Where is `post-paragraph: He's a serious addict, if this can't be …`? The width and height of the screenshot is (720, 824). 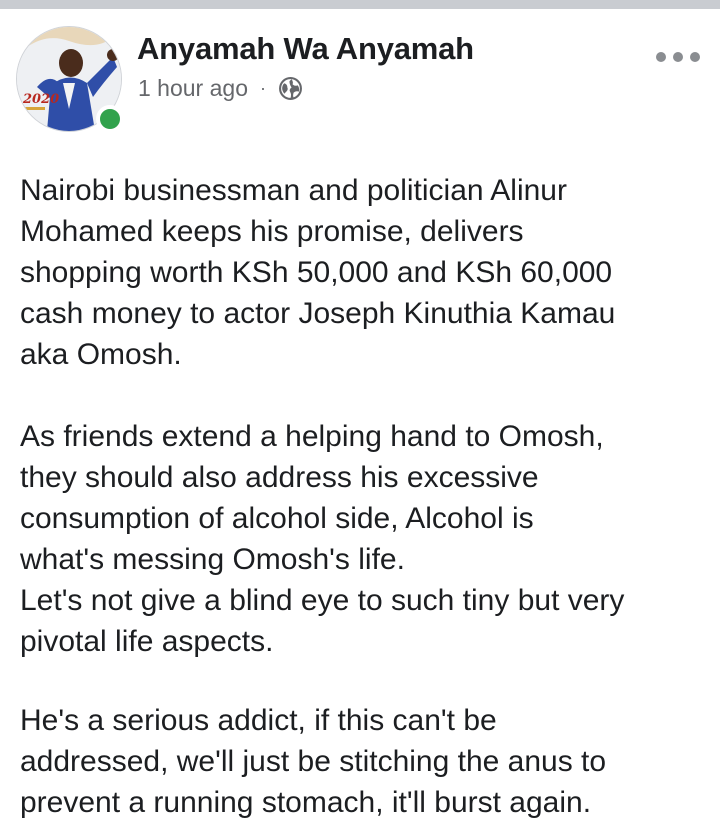
post-paragraph: He's a serious addict, if this can't be … is located at coordinates (365, 761).